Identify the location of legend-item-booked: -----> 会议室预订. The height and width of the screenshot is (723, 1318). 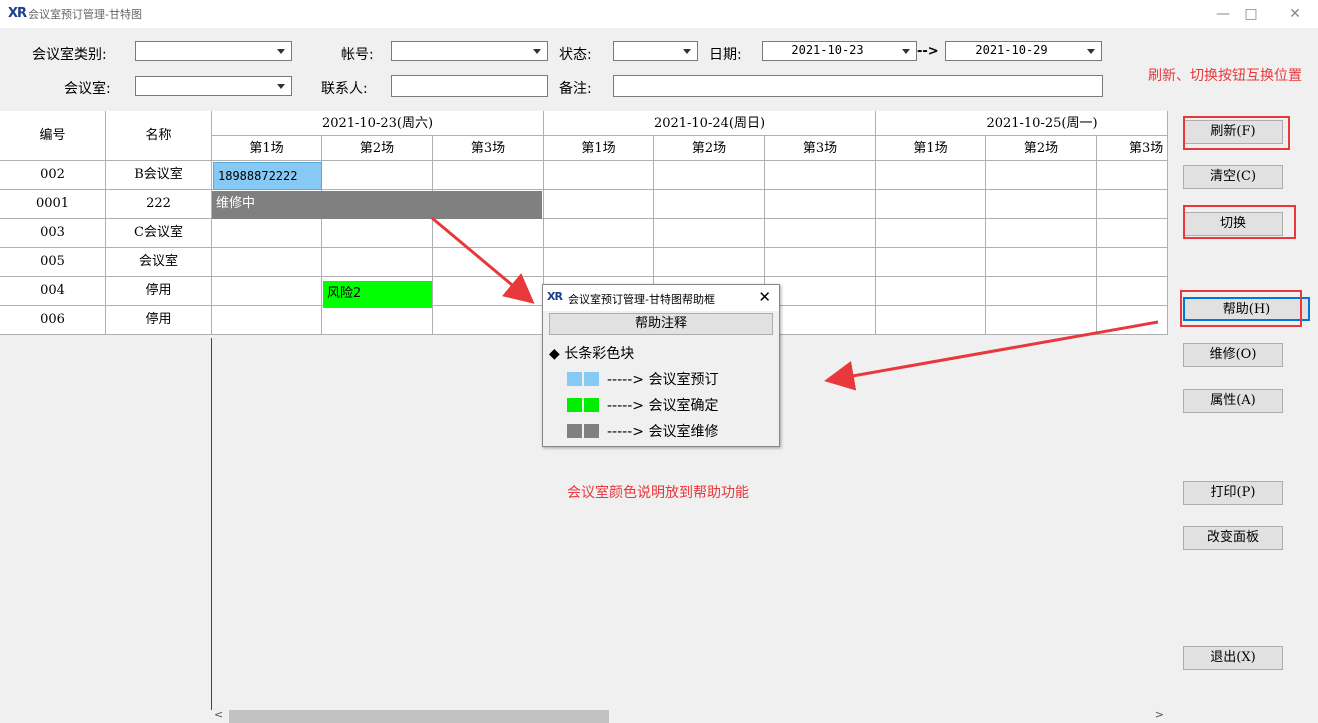
(642, 379).